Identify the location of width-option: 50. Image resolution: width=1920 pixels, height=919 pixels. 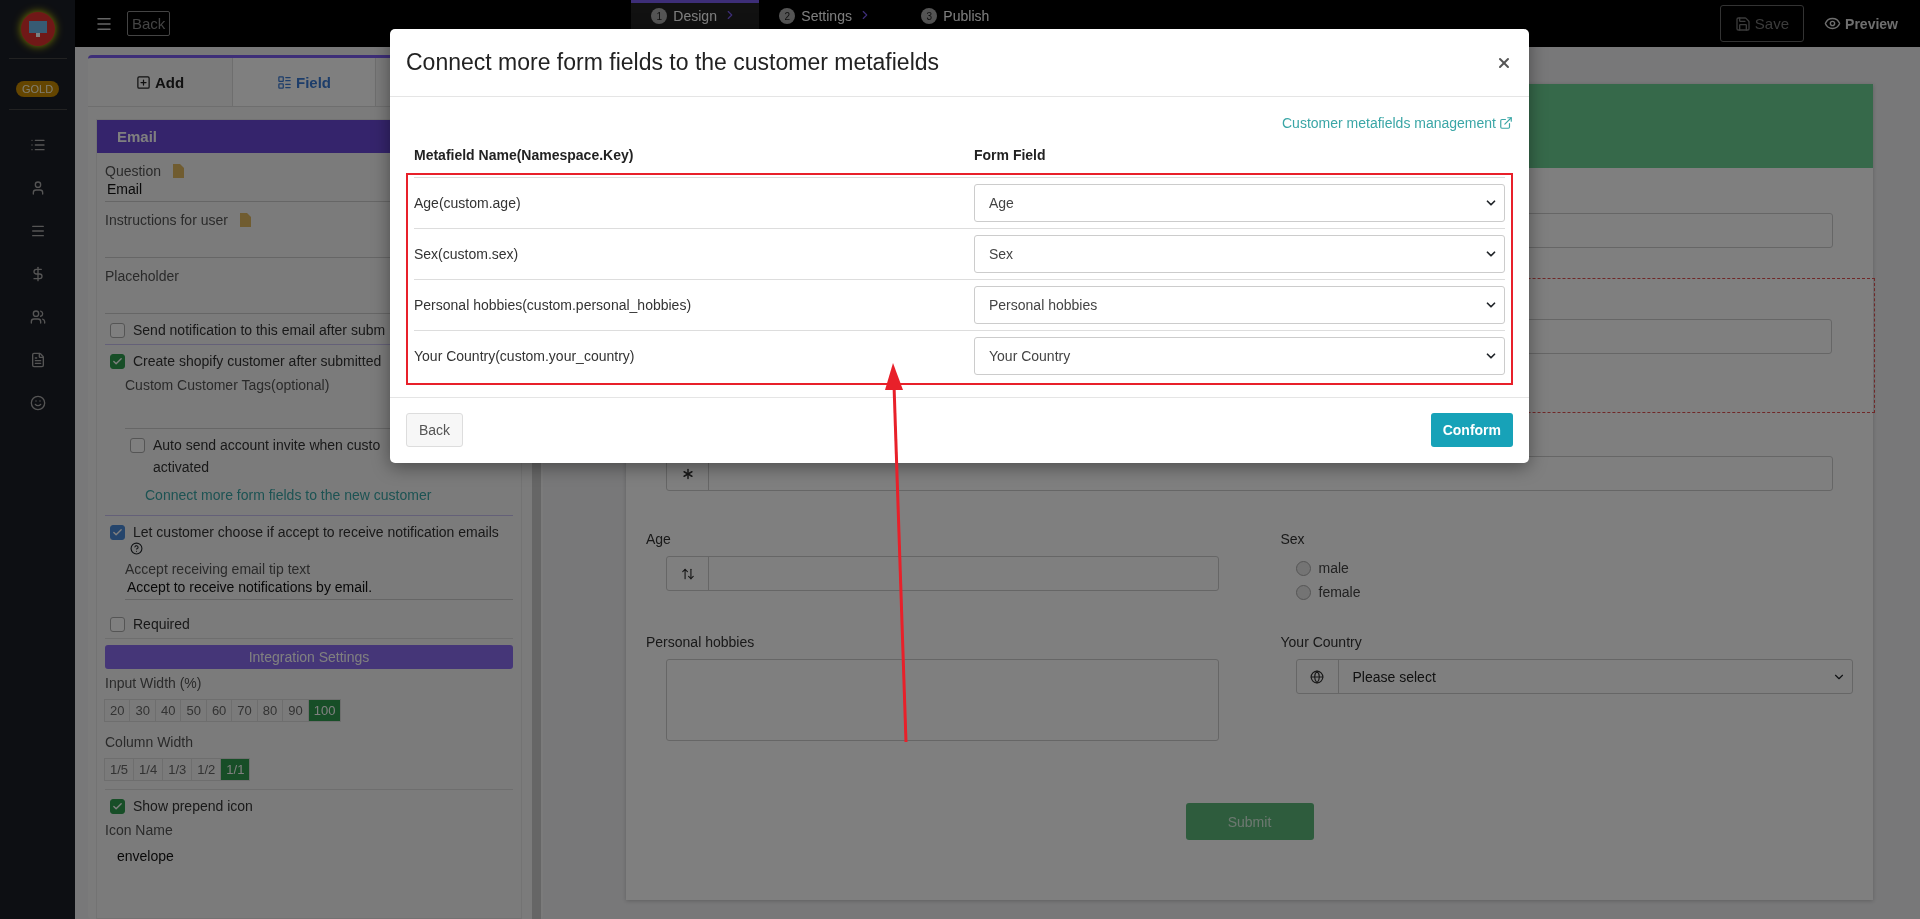
(193, 710).